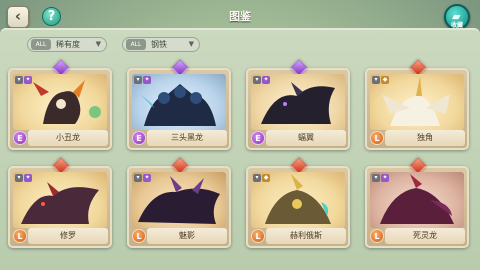  What do you see at coordinates (240, 16) in the screenshot?
I see `page-title: 图鉴` at bounding box center [240, 16].